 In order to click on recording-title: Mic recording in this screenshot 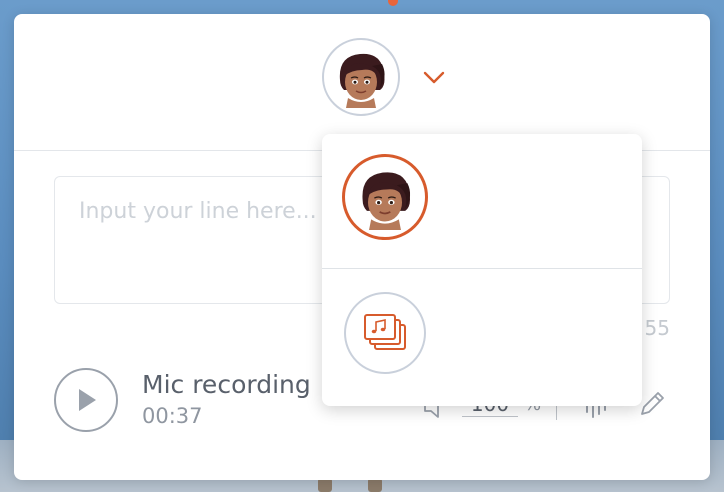, I will do `click(226, 384)`.